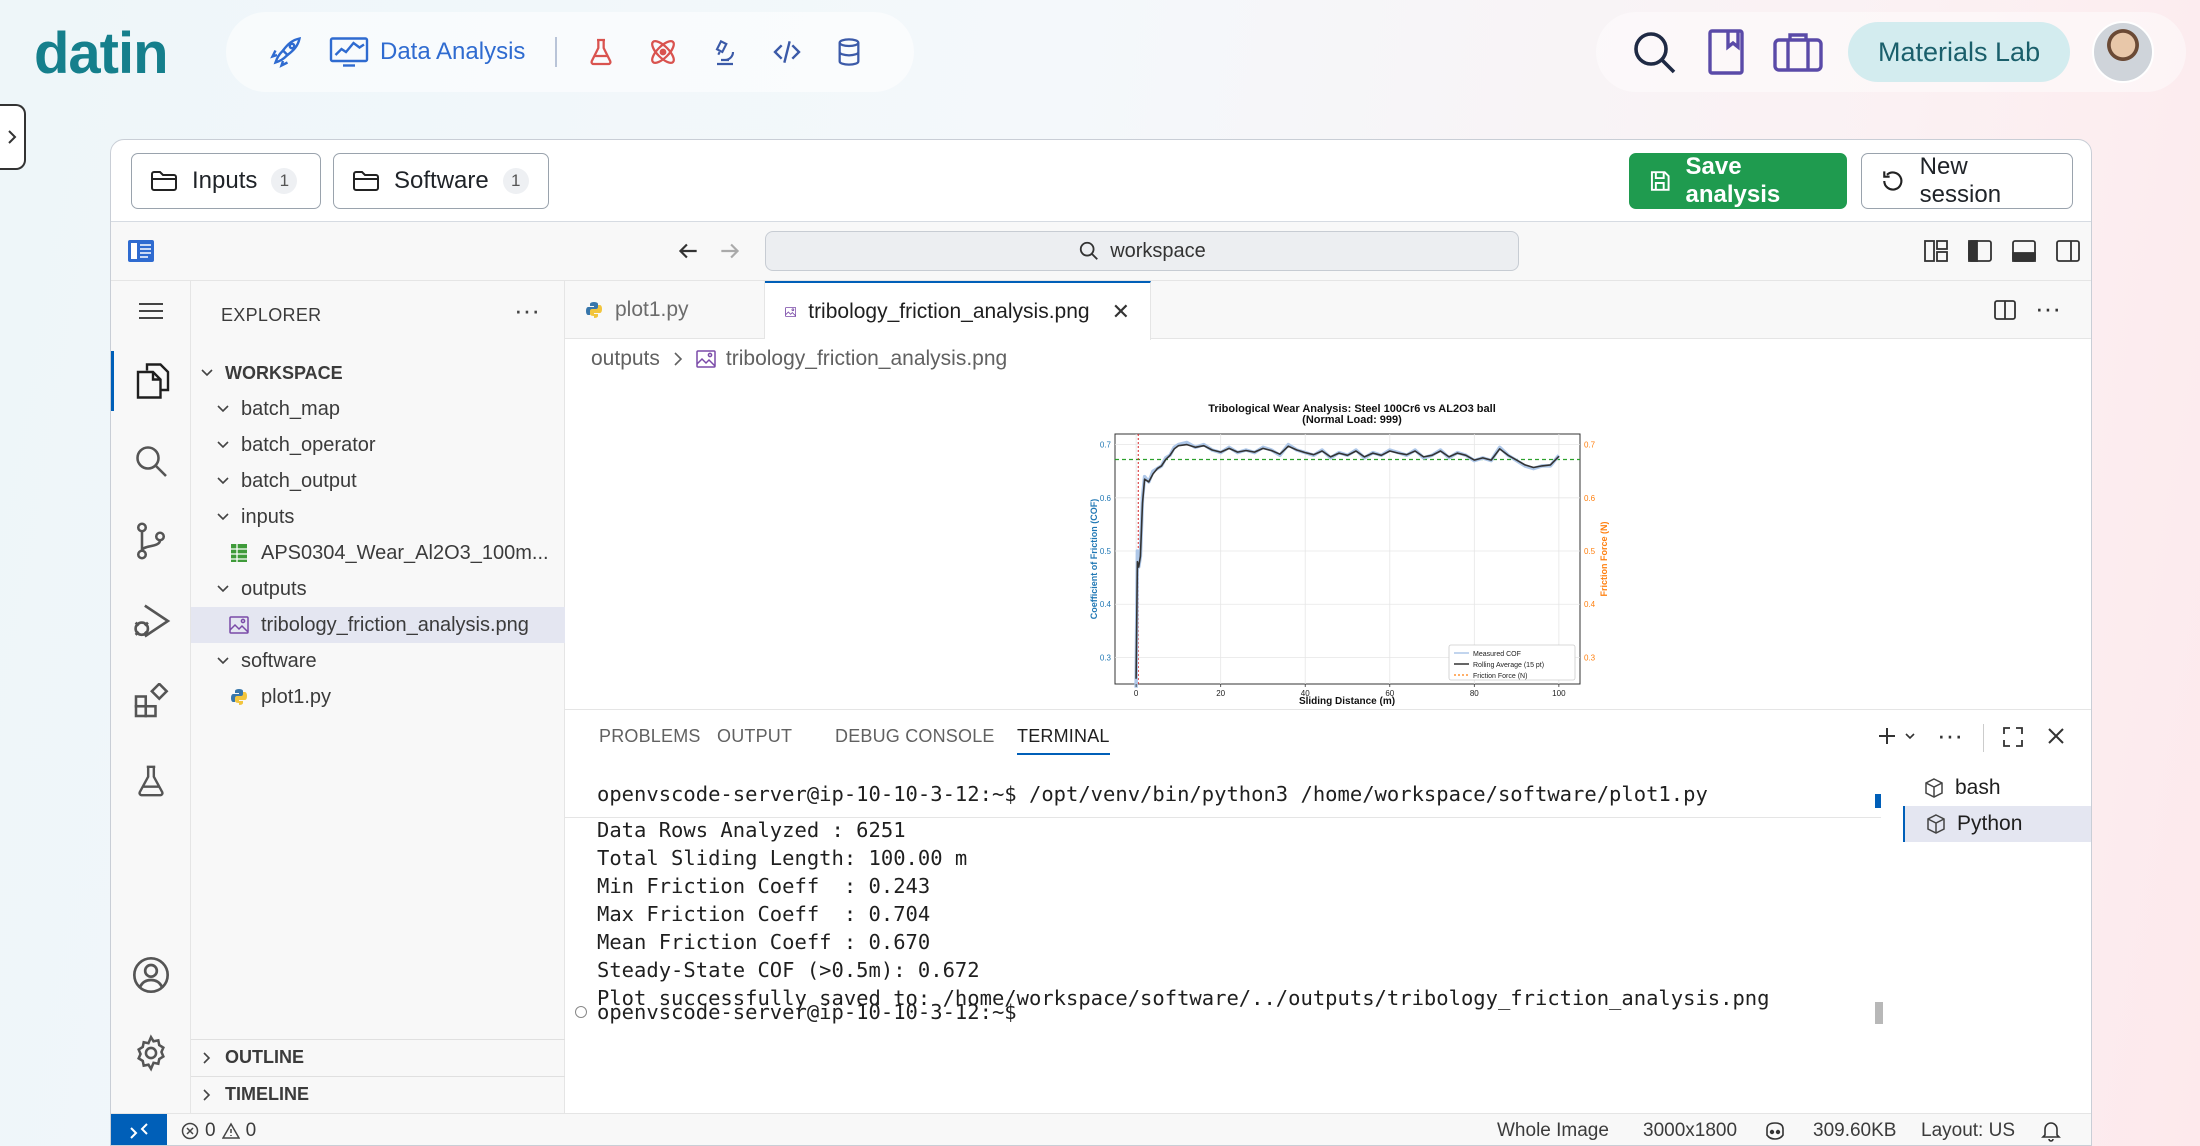 The height and width of the screenshot is (1146, 2200). I want to click on folder-label: inputs, so click(268, 516).